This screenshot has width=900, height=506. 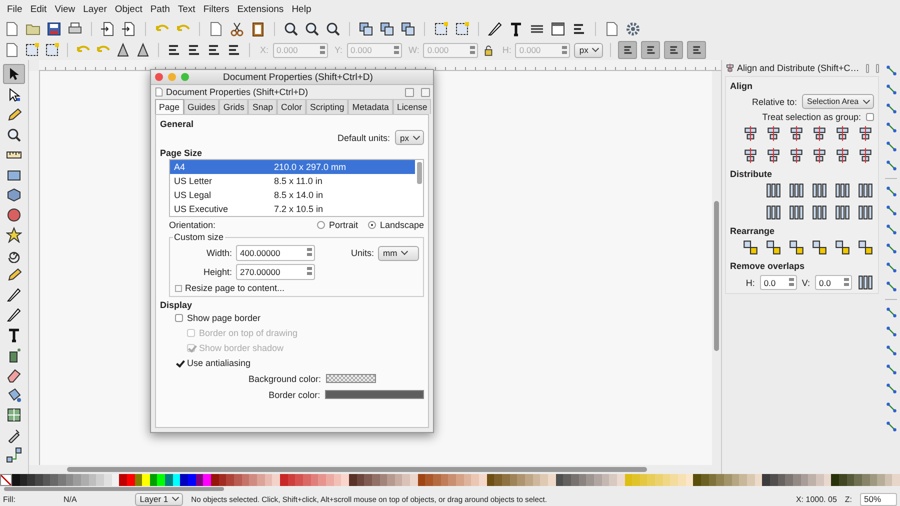 I want to click on tab: Color, so click(x=291, y=106).